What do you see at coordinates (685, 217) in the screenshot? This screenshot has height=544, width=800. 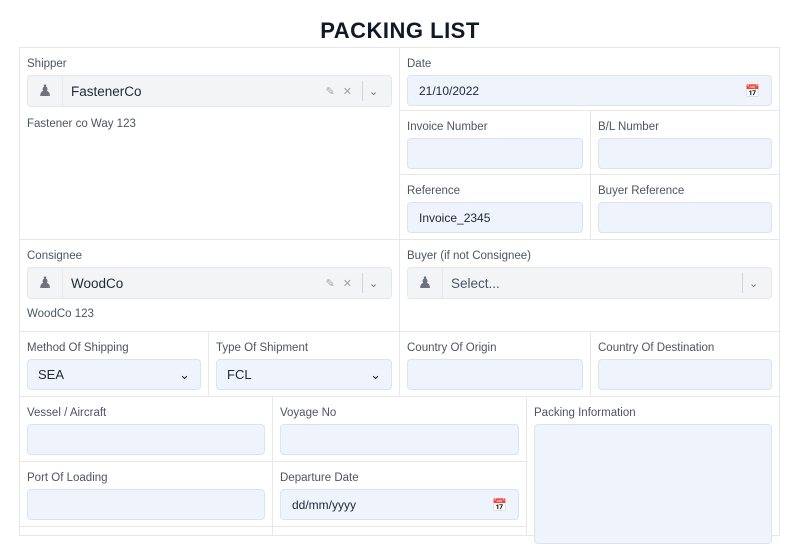 I see `buyer-reference-input` at bounding box center [685, 217].